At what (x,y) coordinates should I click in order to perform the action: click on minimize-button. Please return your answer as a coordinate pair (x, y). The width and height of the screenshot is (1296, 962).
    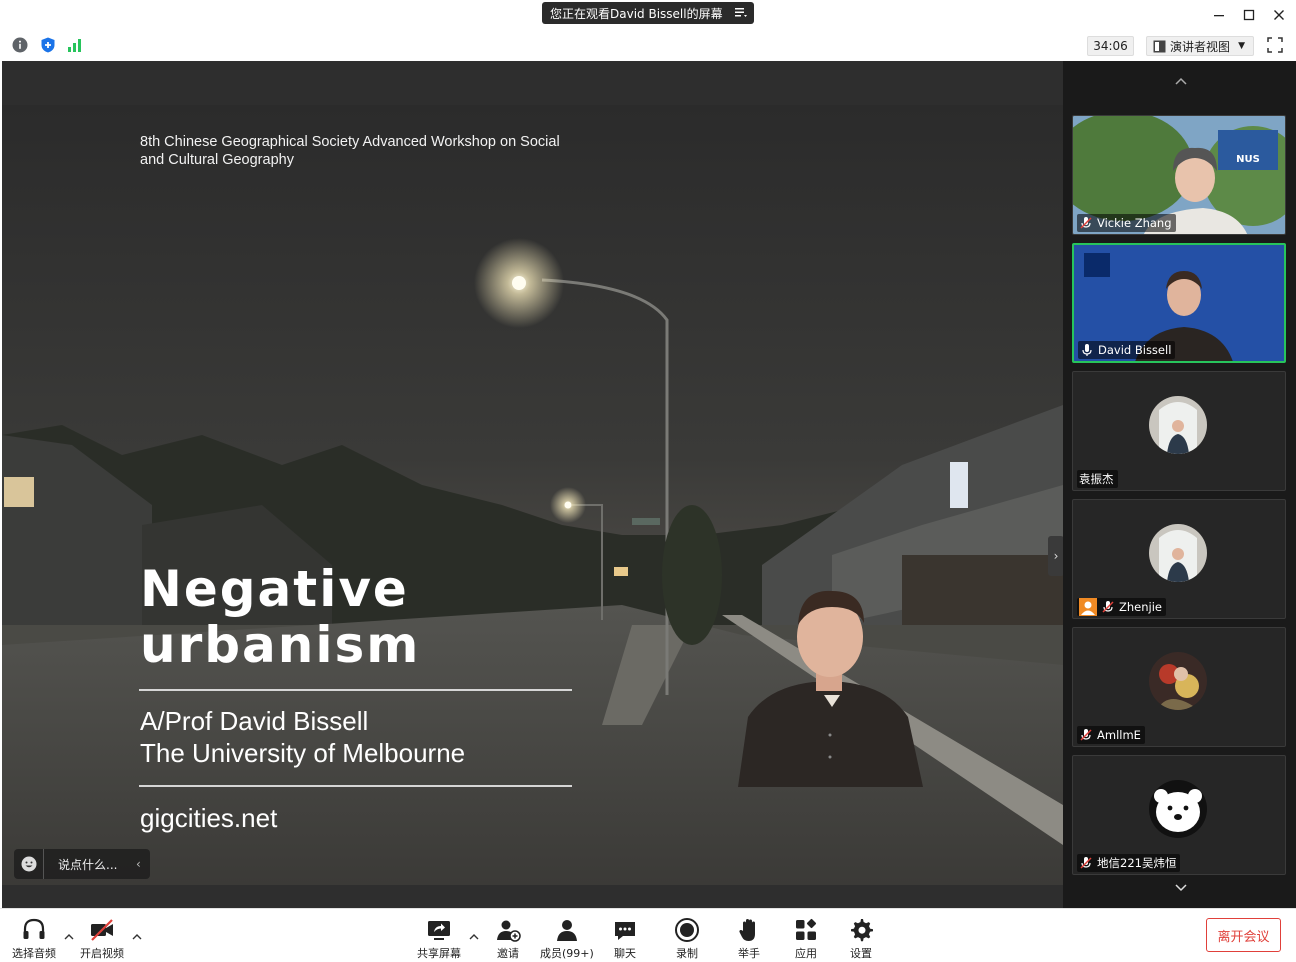
    Looking at the image, I should click on (1219, 15).